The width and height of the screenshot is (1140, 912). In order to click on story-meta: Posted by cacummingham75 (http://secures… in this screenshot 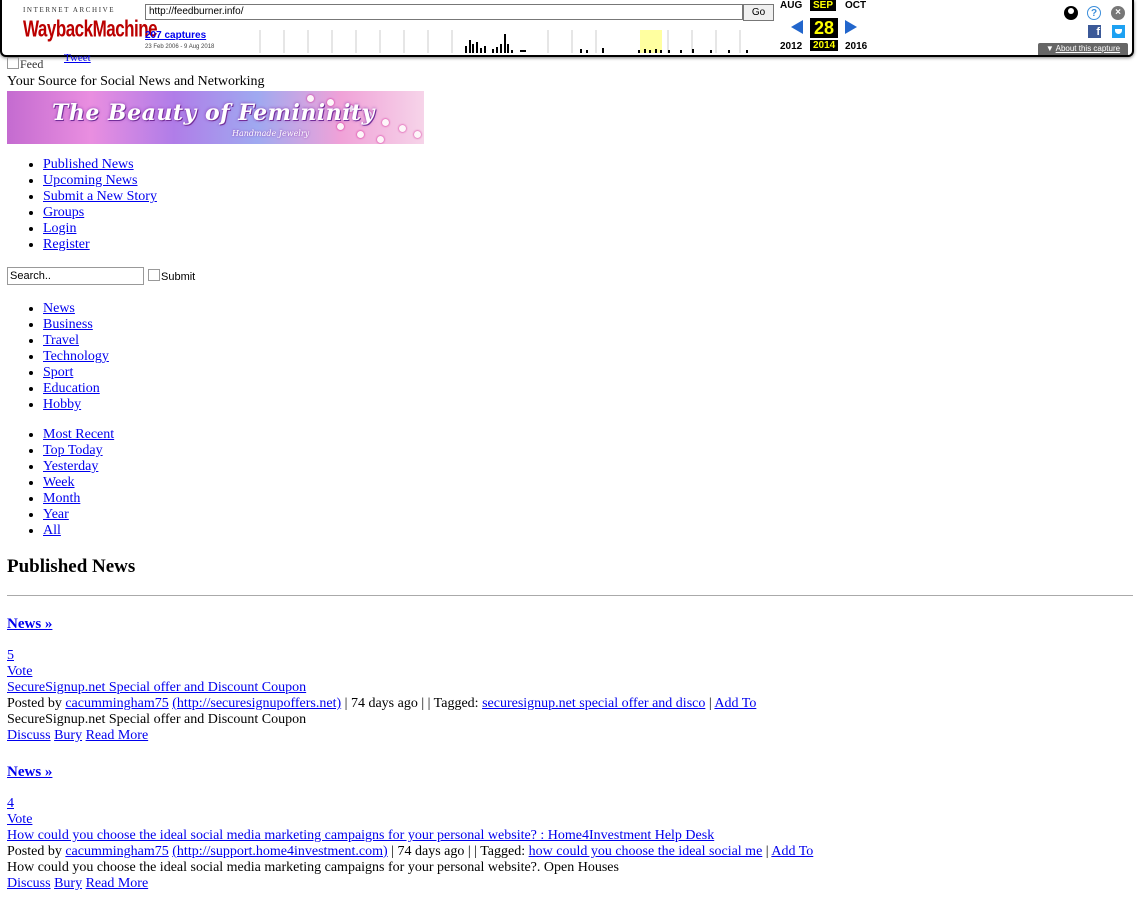, I will do `click(570, 704)`.